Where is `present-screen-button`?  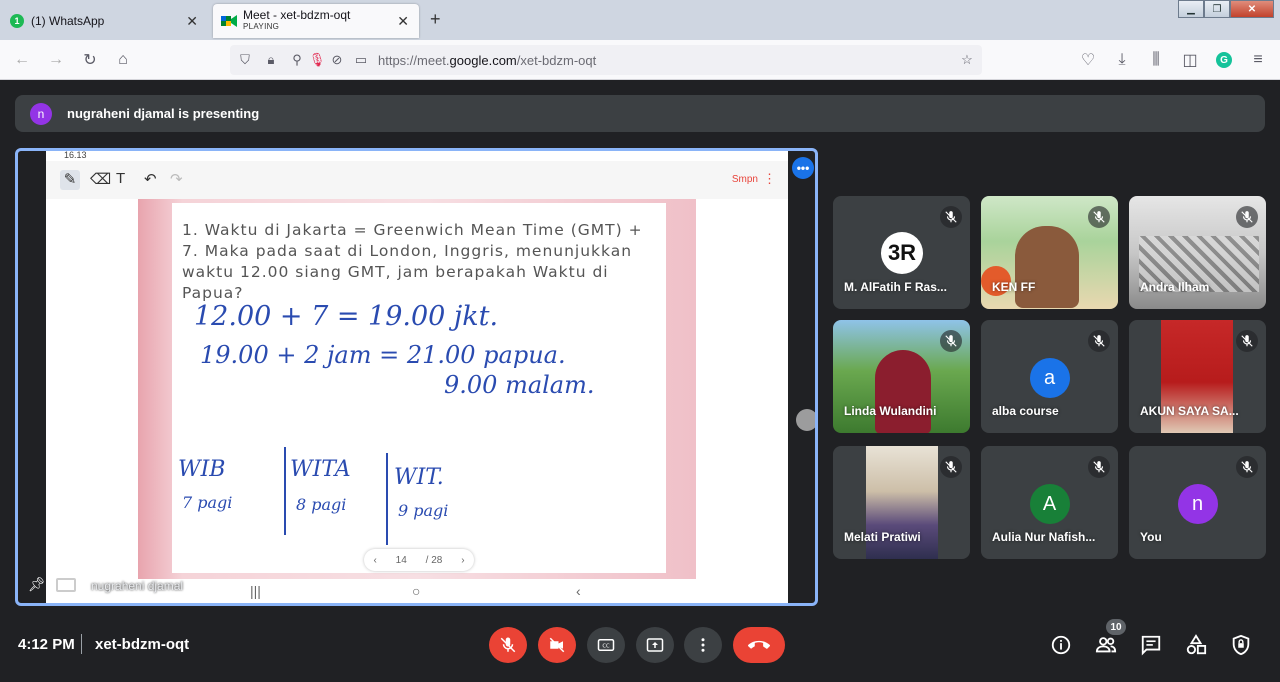 present-screen-button is located at coordinates (655, 645).